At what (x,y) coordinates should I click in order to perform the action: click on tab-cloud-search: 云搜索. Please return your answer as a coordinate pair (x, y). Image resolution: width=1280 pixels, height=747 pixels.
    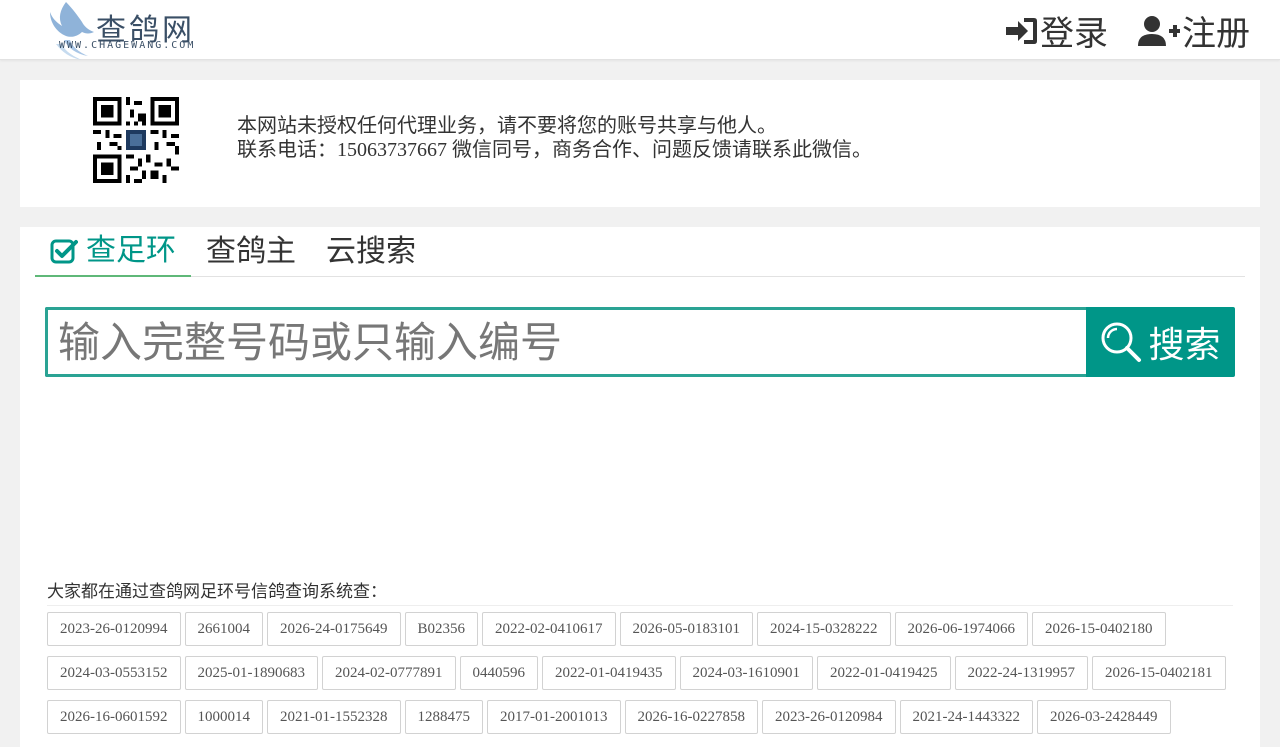
    Looking at the image, I should click on (371, 252).